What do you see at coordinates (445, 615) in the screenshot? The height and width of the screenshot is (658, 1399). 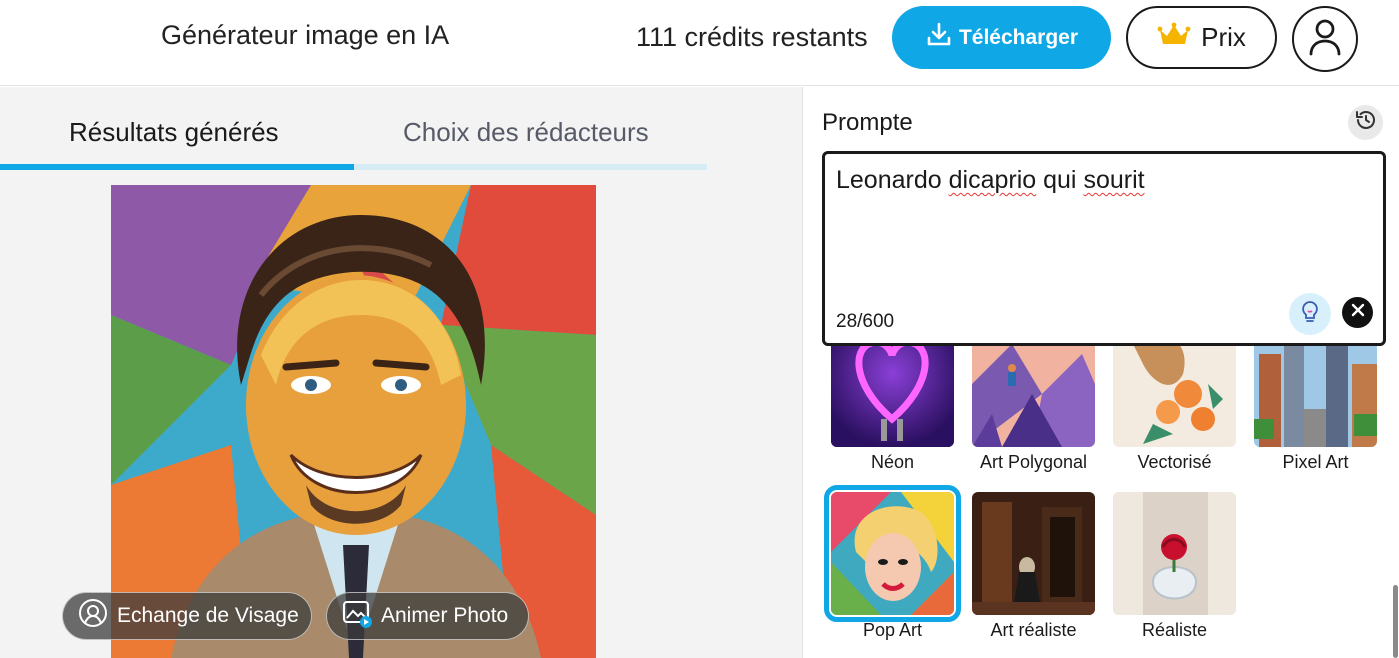 I see `animate-photo-label: Animer Photo` at bounding box center [445, 615].